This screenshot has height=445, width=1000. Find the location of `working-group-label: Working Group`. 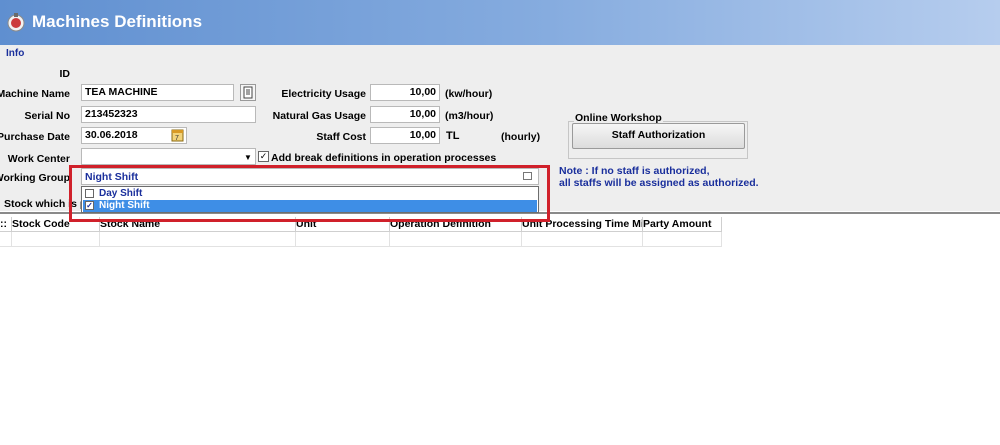

working-group-label: Working Group is located at coordinates (35, 178).